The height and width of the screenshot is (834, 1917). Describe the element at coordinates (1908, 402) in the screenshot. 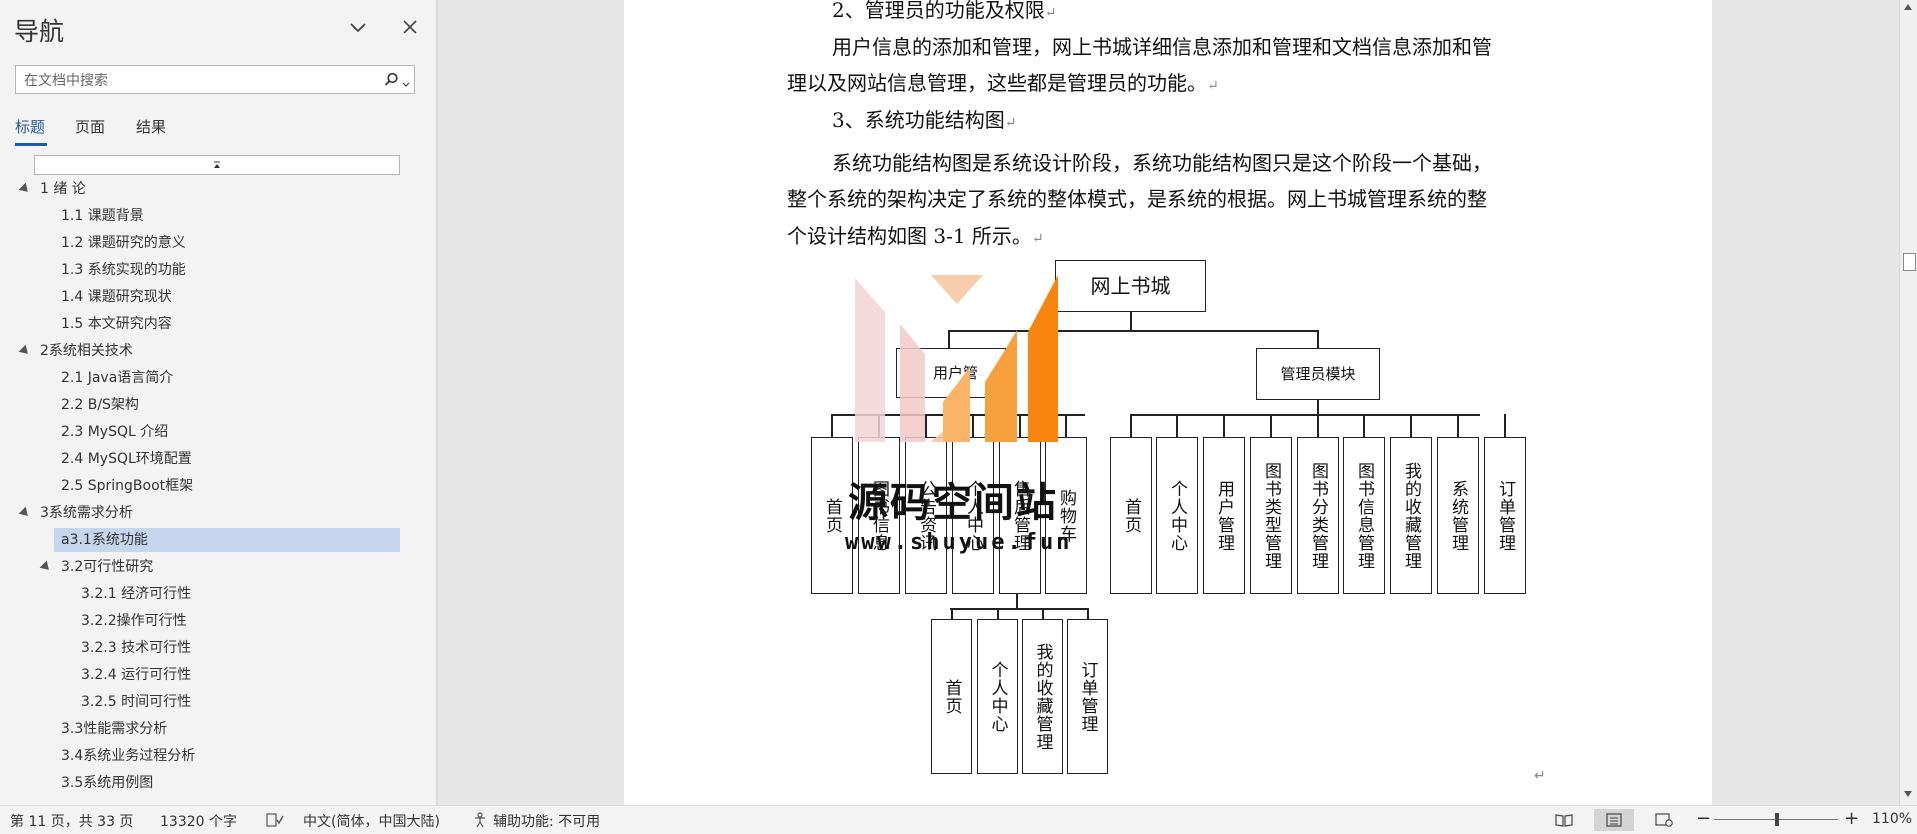

I see `vertical-scrollbar` at that location.